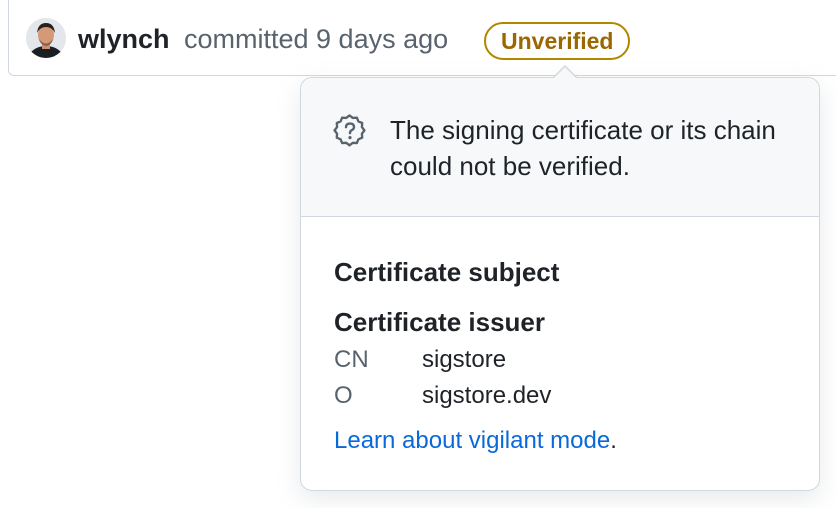 Image resolution: width=836 pixels, height=508 pixels. Describe the element at coordinates (343, 395) in the screenshot. I see `issuer-field-key: O` at that location.